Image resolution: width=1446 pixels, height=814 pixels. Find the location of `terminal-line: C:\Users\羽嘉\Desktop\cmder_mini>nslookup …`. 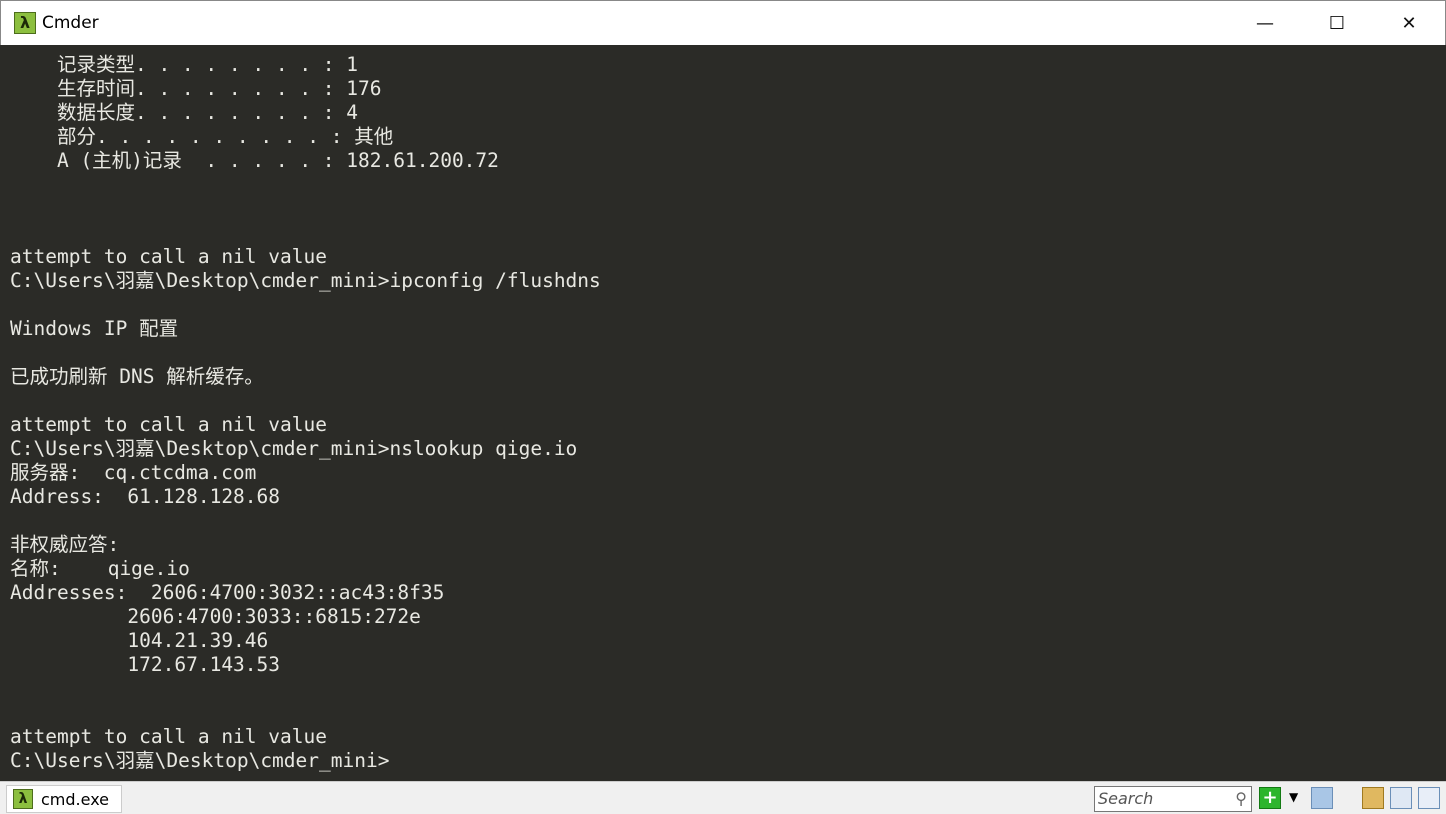

terminal-line: C:\Users\羽嘉\Desktop\cmder_mini>nslookup … is located at coordinates (294, 448).